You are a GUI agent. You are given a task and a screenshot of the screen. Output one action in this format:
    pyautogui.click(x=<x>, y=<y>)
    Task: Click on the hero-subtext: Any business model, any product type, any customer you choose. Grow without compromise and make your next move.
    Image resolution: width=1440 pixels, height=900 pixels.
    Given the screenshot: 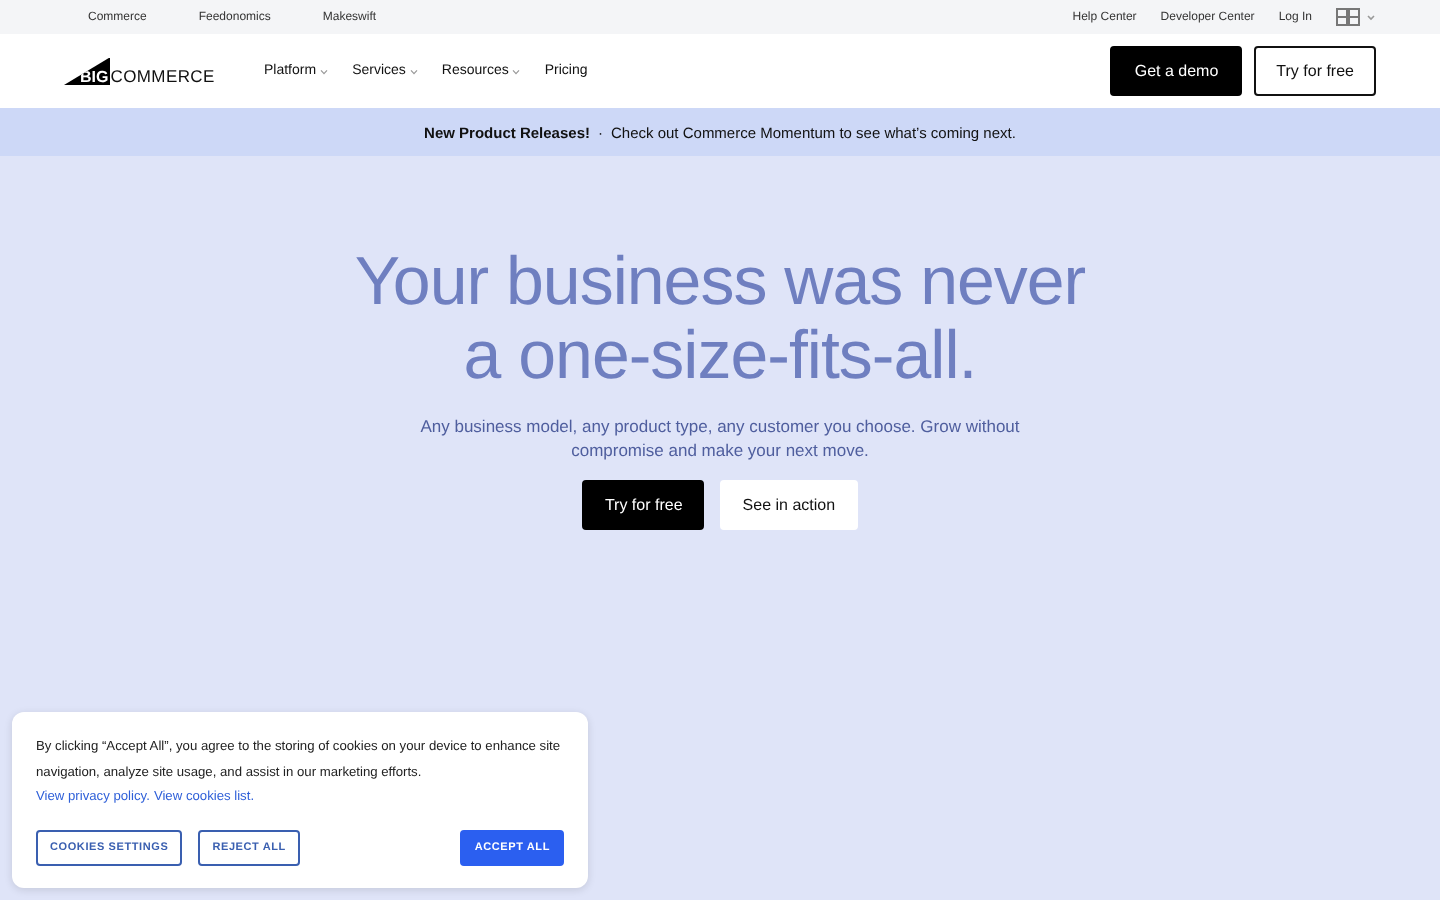 What is the action you would take?
    pyautogui.click(x=720, y=438)
    